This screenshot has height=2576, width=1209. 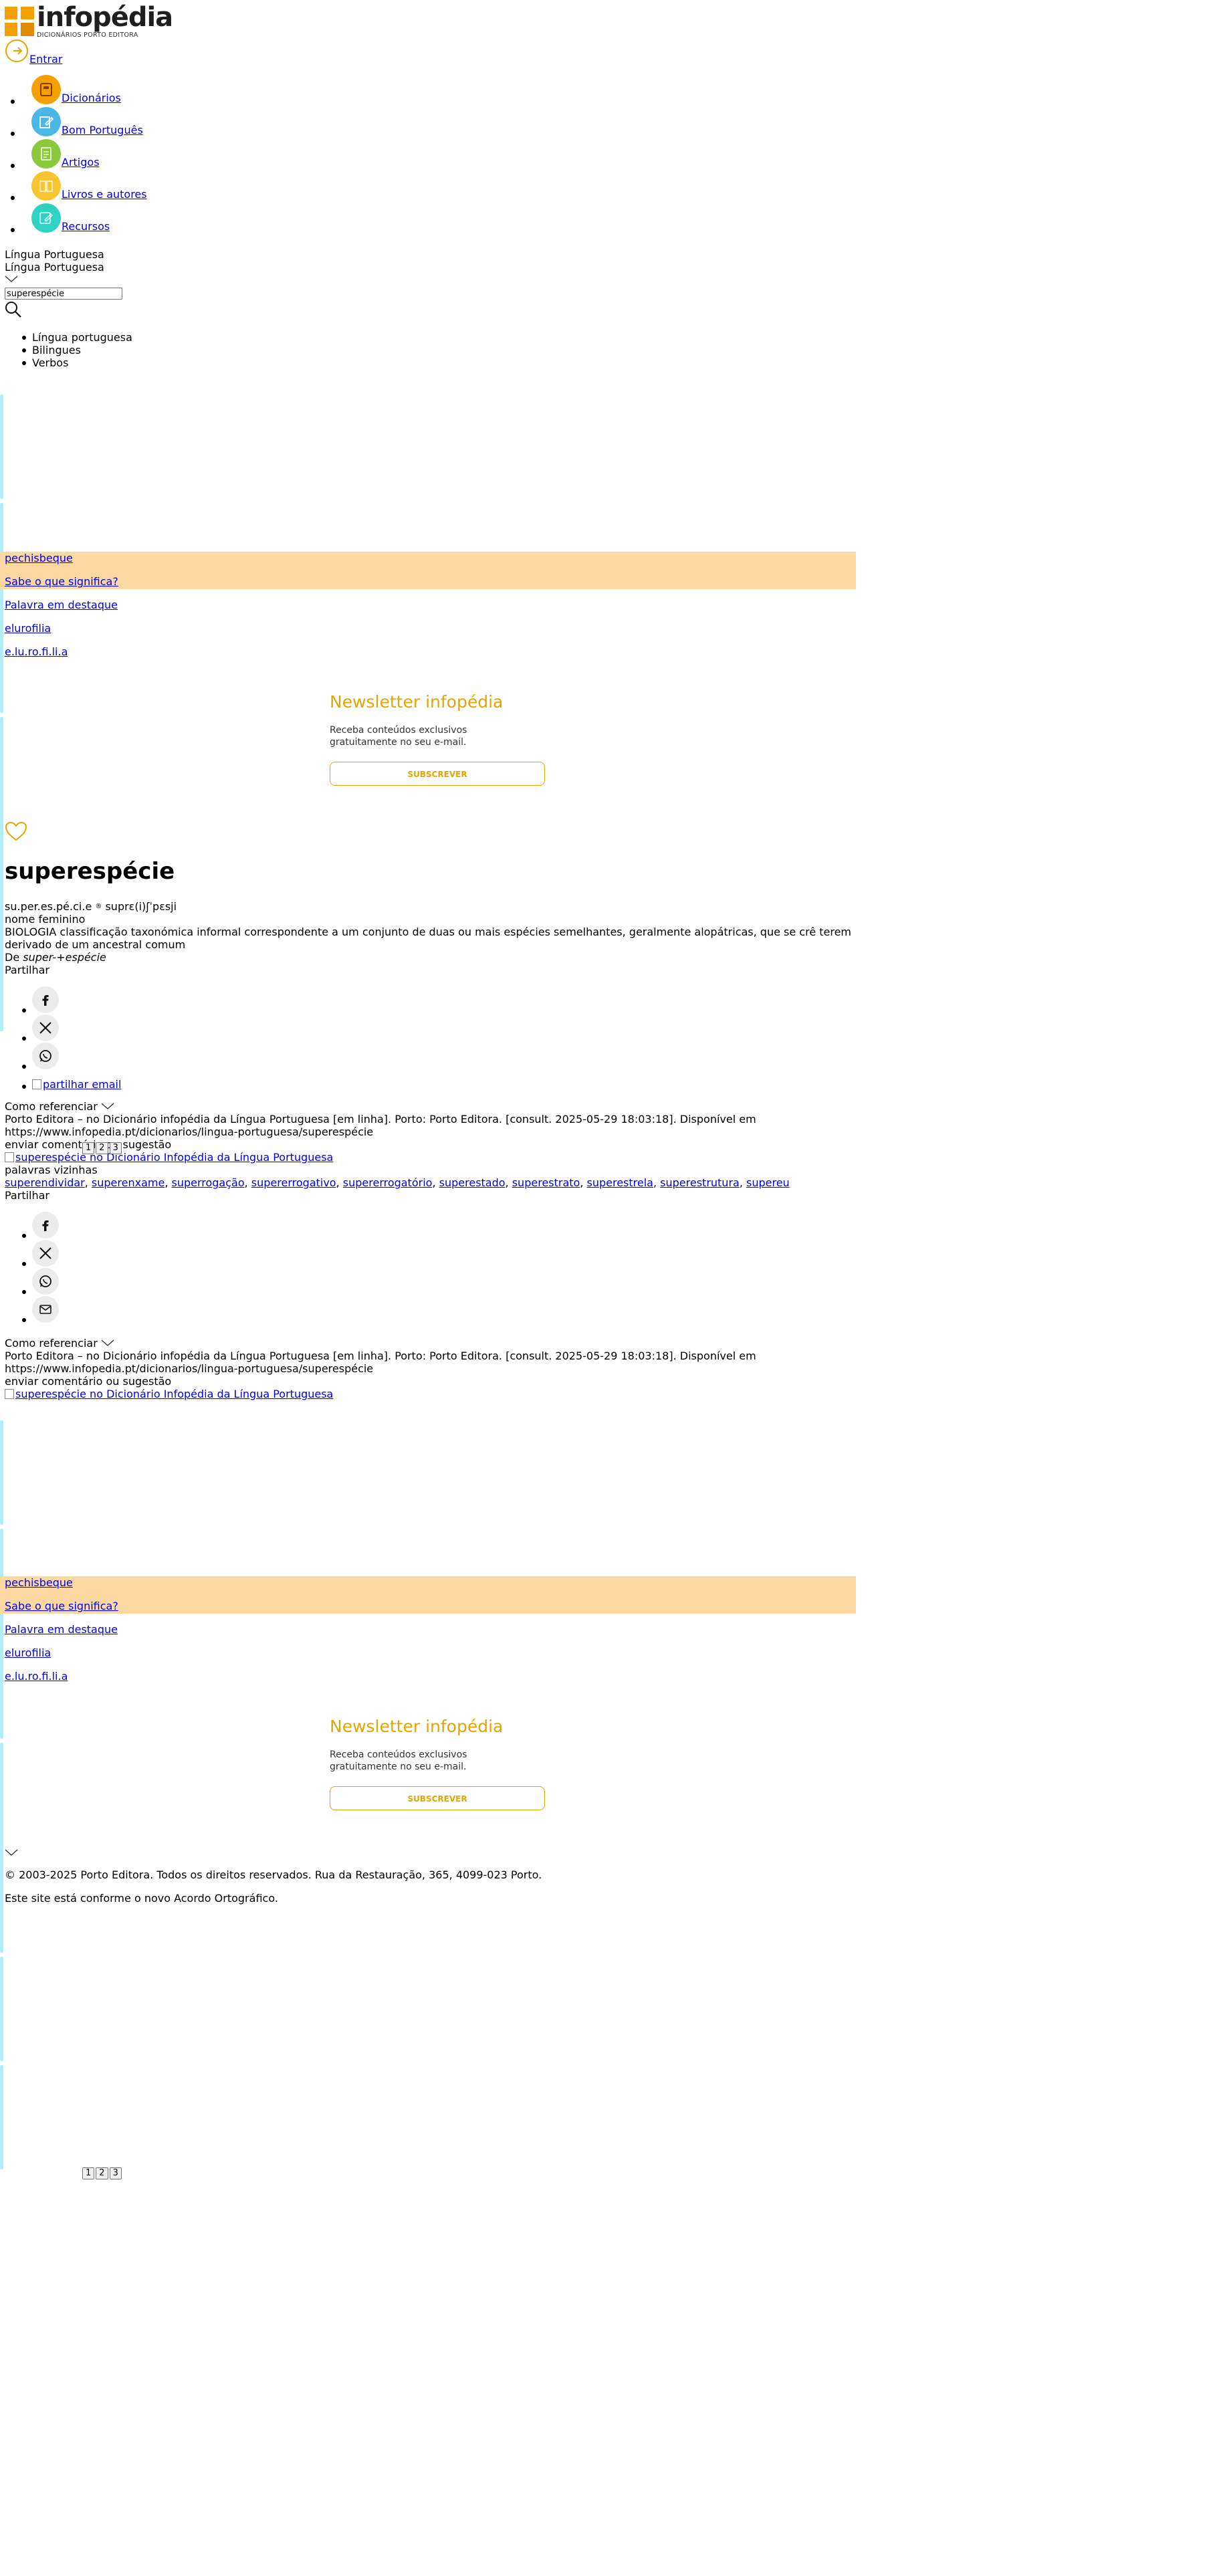 What do you see at coordinates (46, 186) in the screenshot?
I see `books-icon` at bounding box center [46, 186].